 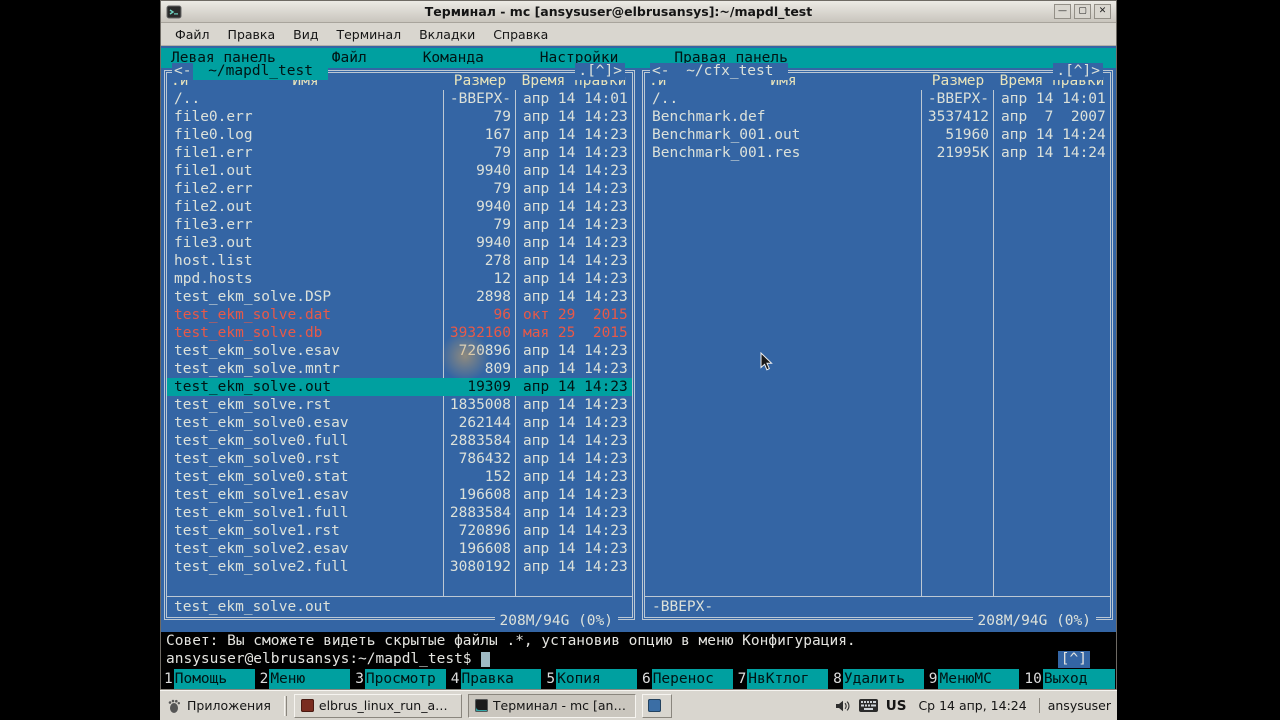 I want to click on fkey-button: 3 Просмотр, so click(x=399, y=679).